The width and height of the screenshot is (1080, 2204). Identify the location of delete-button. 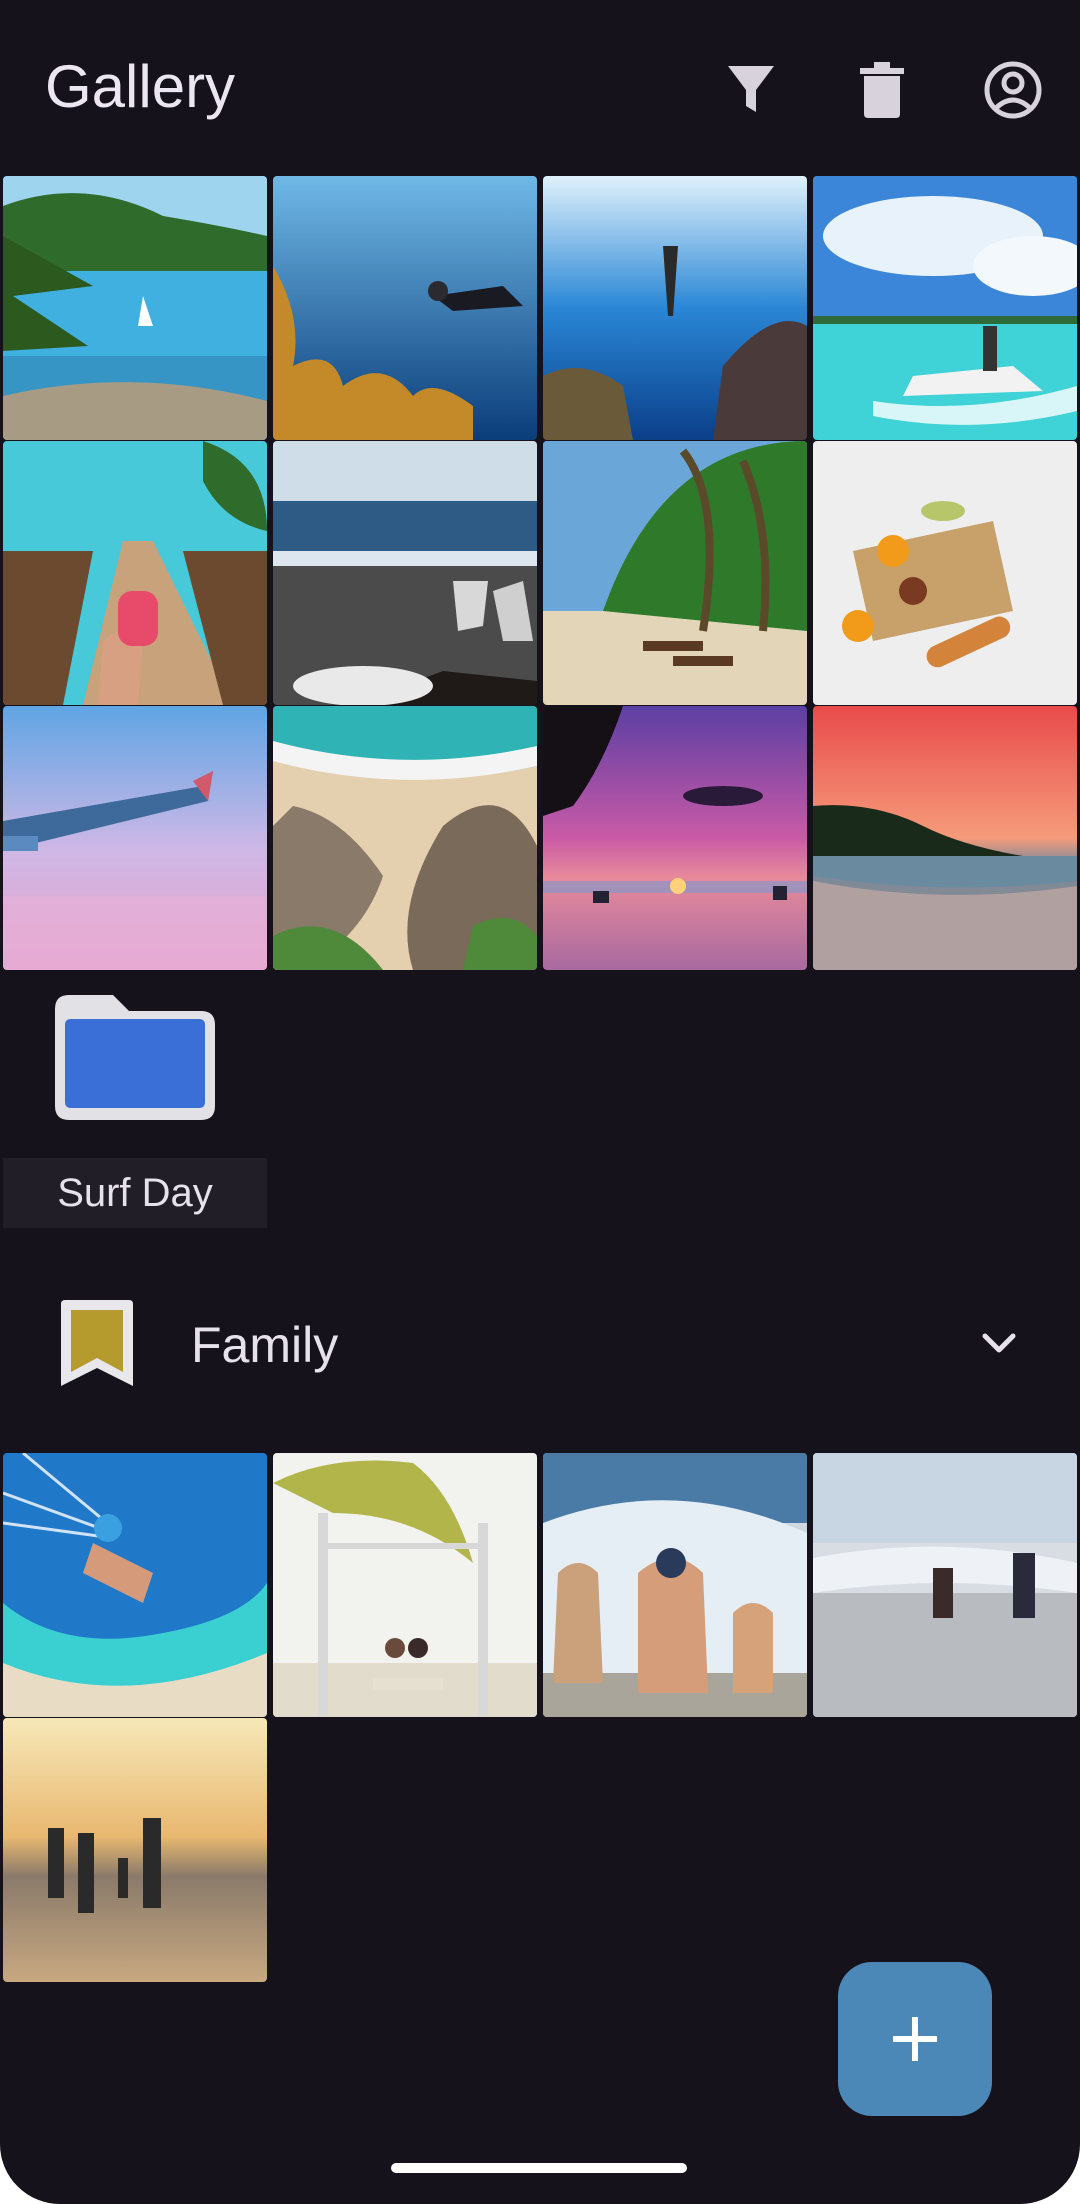
(882, 90).